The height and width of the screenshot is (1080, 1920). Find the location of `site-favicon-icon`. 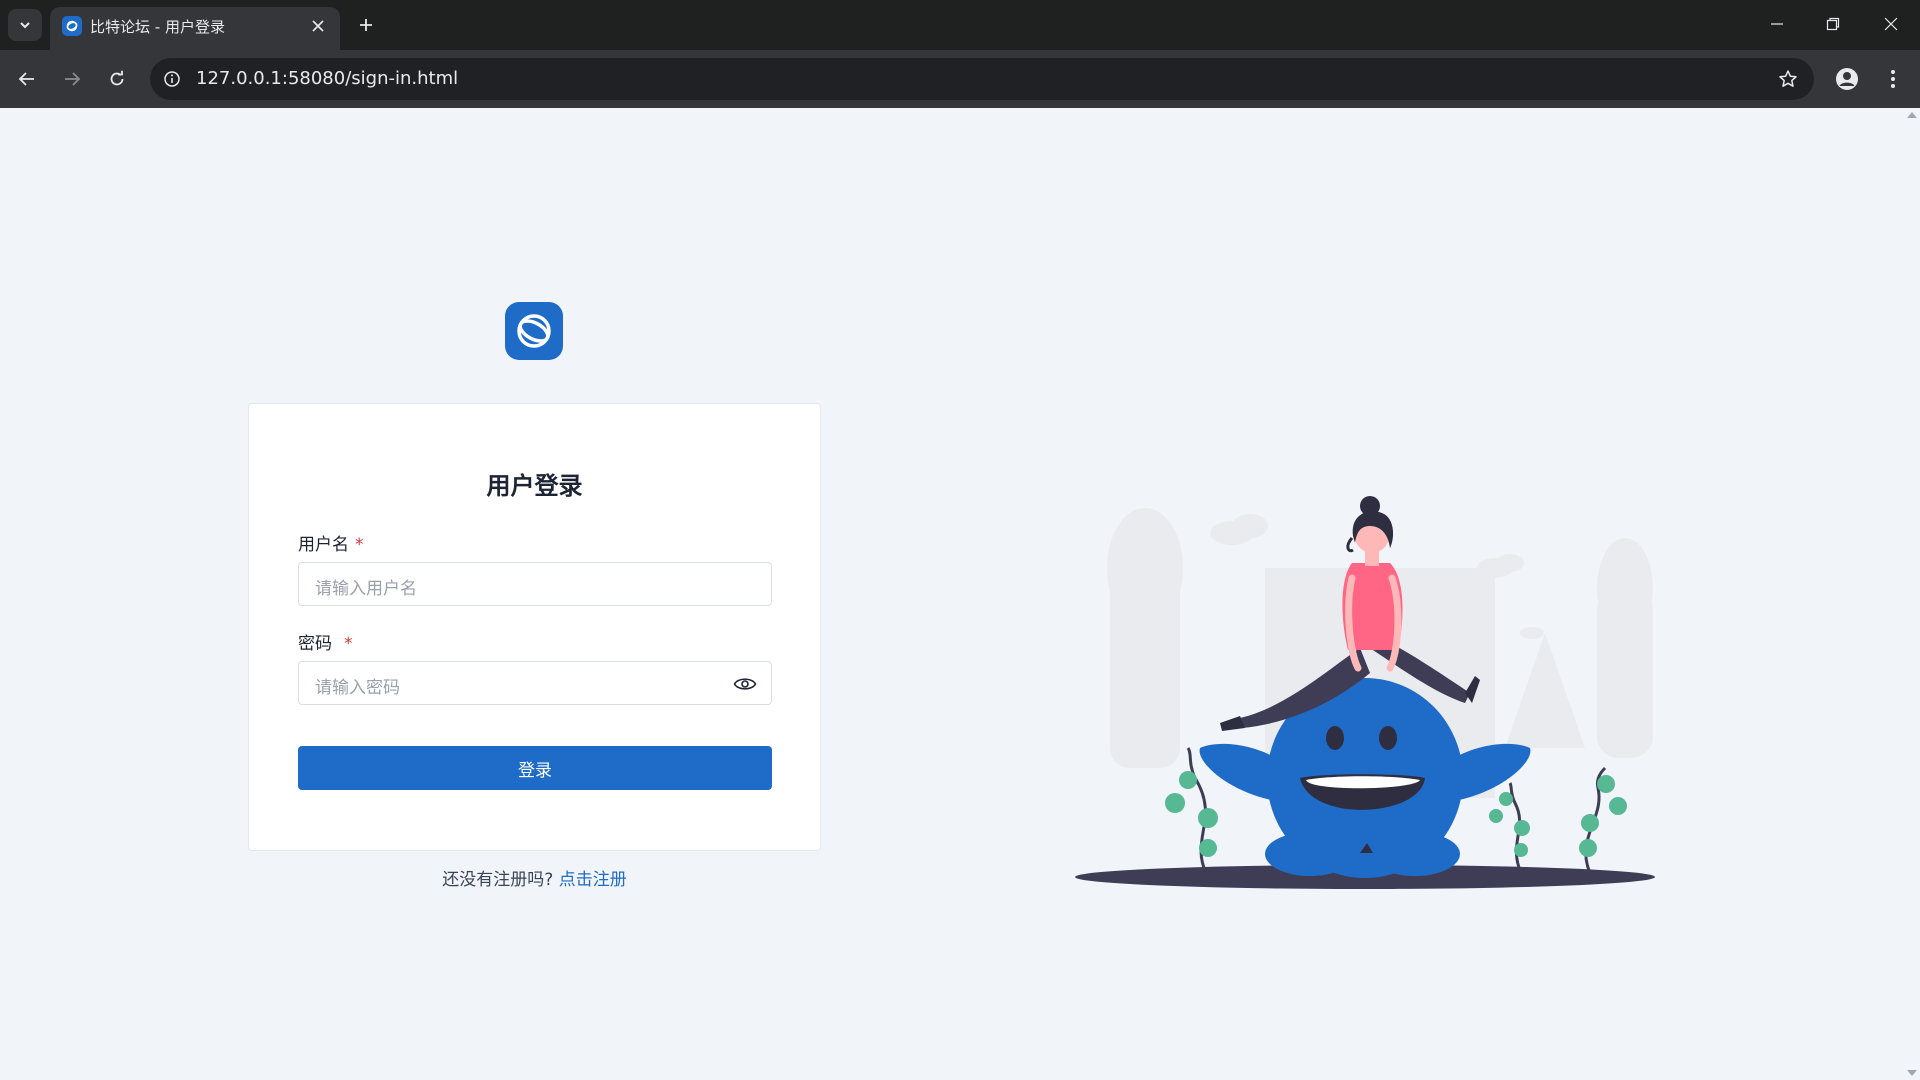

site-favicon-icon is located at coordinates (72, 26).